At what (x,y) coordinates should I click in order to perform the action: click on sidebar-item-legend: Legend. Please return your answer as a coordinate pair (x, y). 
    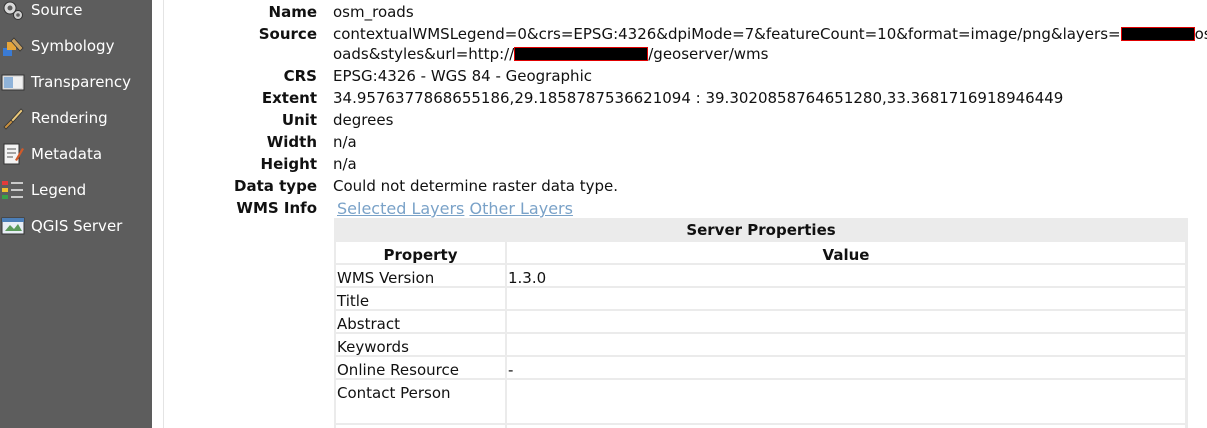
    Looking at the image, I should click on (76, 190).